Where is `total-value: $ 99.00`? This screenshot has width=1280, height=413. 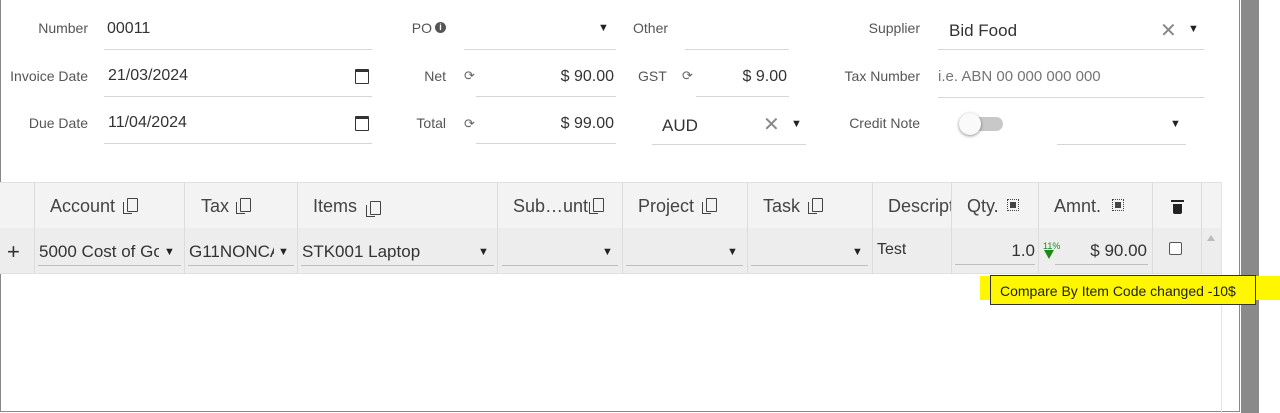
total-value: $ 99.00 is located at coordinates (587, 123).